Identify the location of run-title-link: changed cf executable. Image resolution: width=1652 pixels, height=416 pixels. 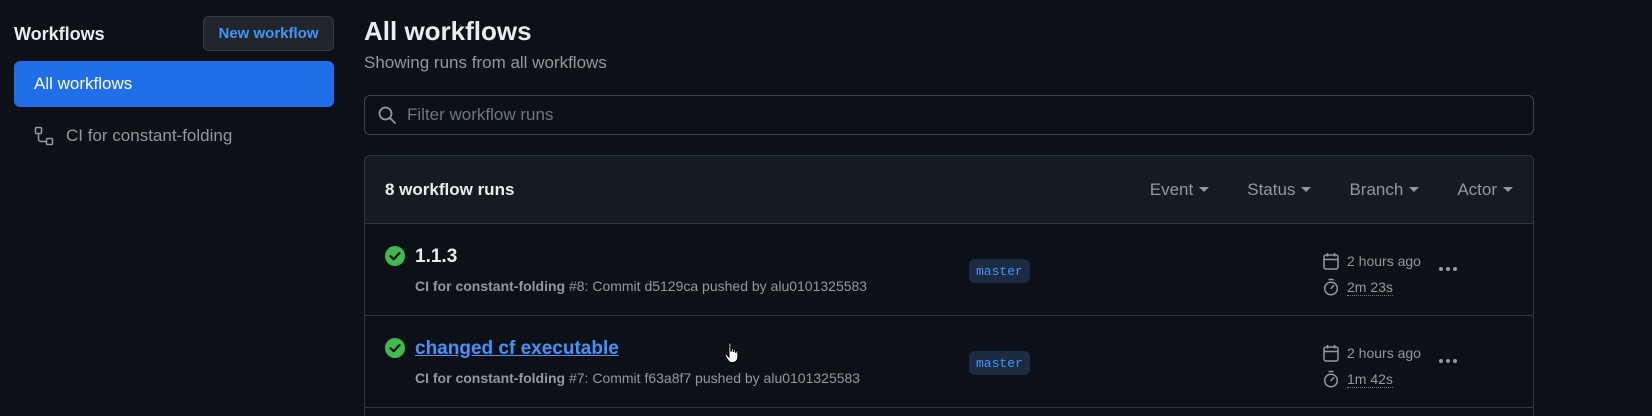
(517, 349).